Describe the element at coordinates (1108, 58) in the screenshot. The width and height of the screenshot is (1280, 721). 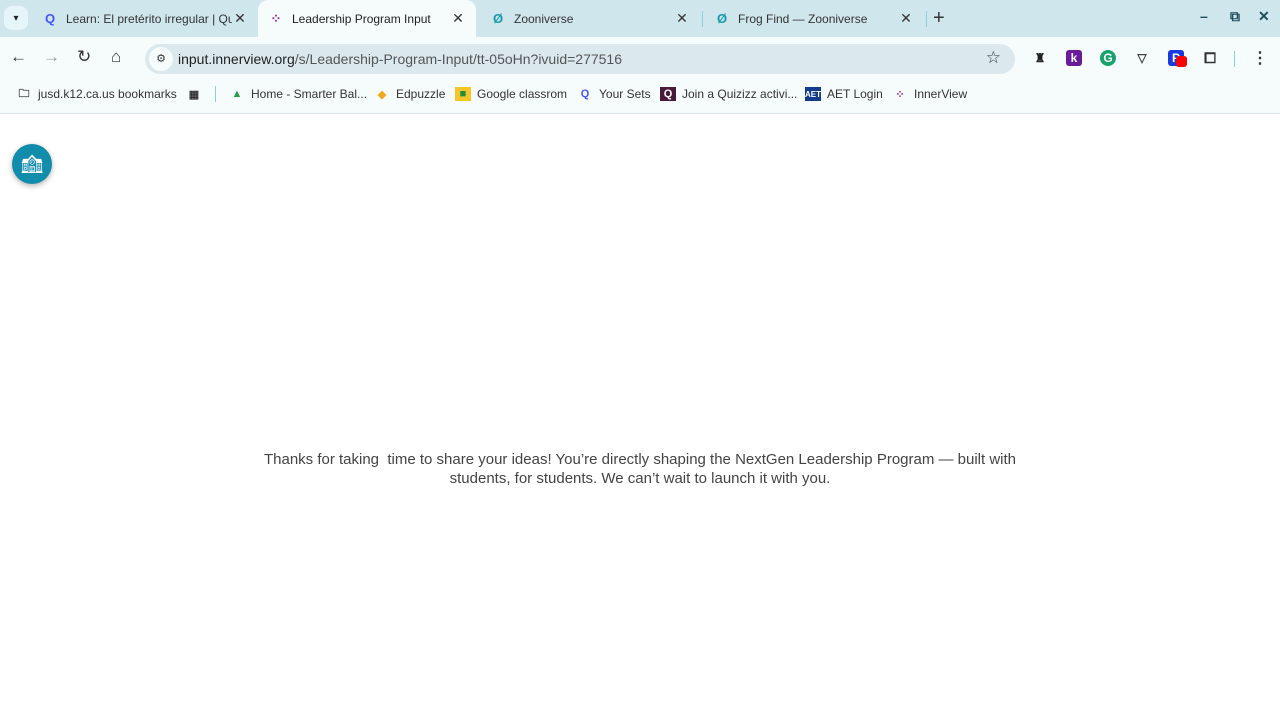
I see `grammarly-extension-icon: G` at that location.